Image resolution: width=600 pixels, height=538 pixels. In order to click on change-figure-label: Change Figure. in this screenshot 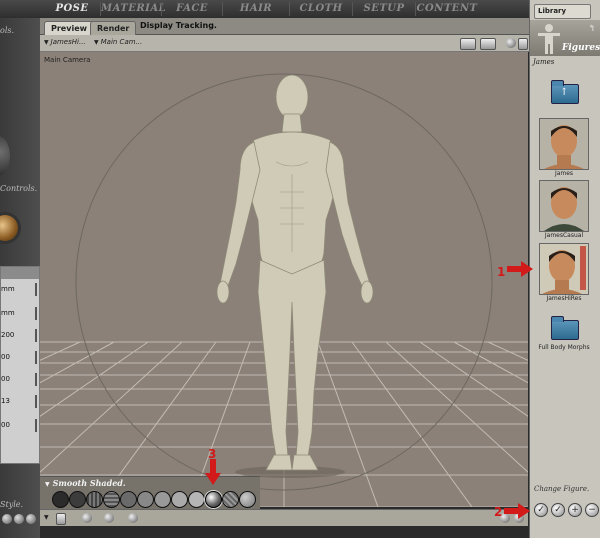, I will do `click(562, 489)`.